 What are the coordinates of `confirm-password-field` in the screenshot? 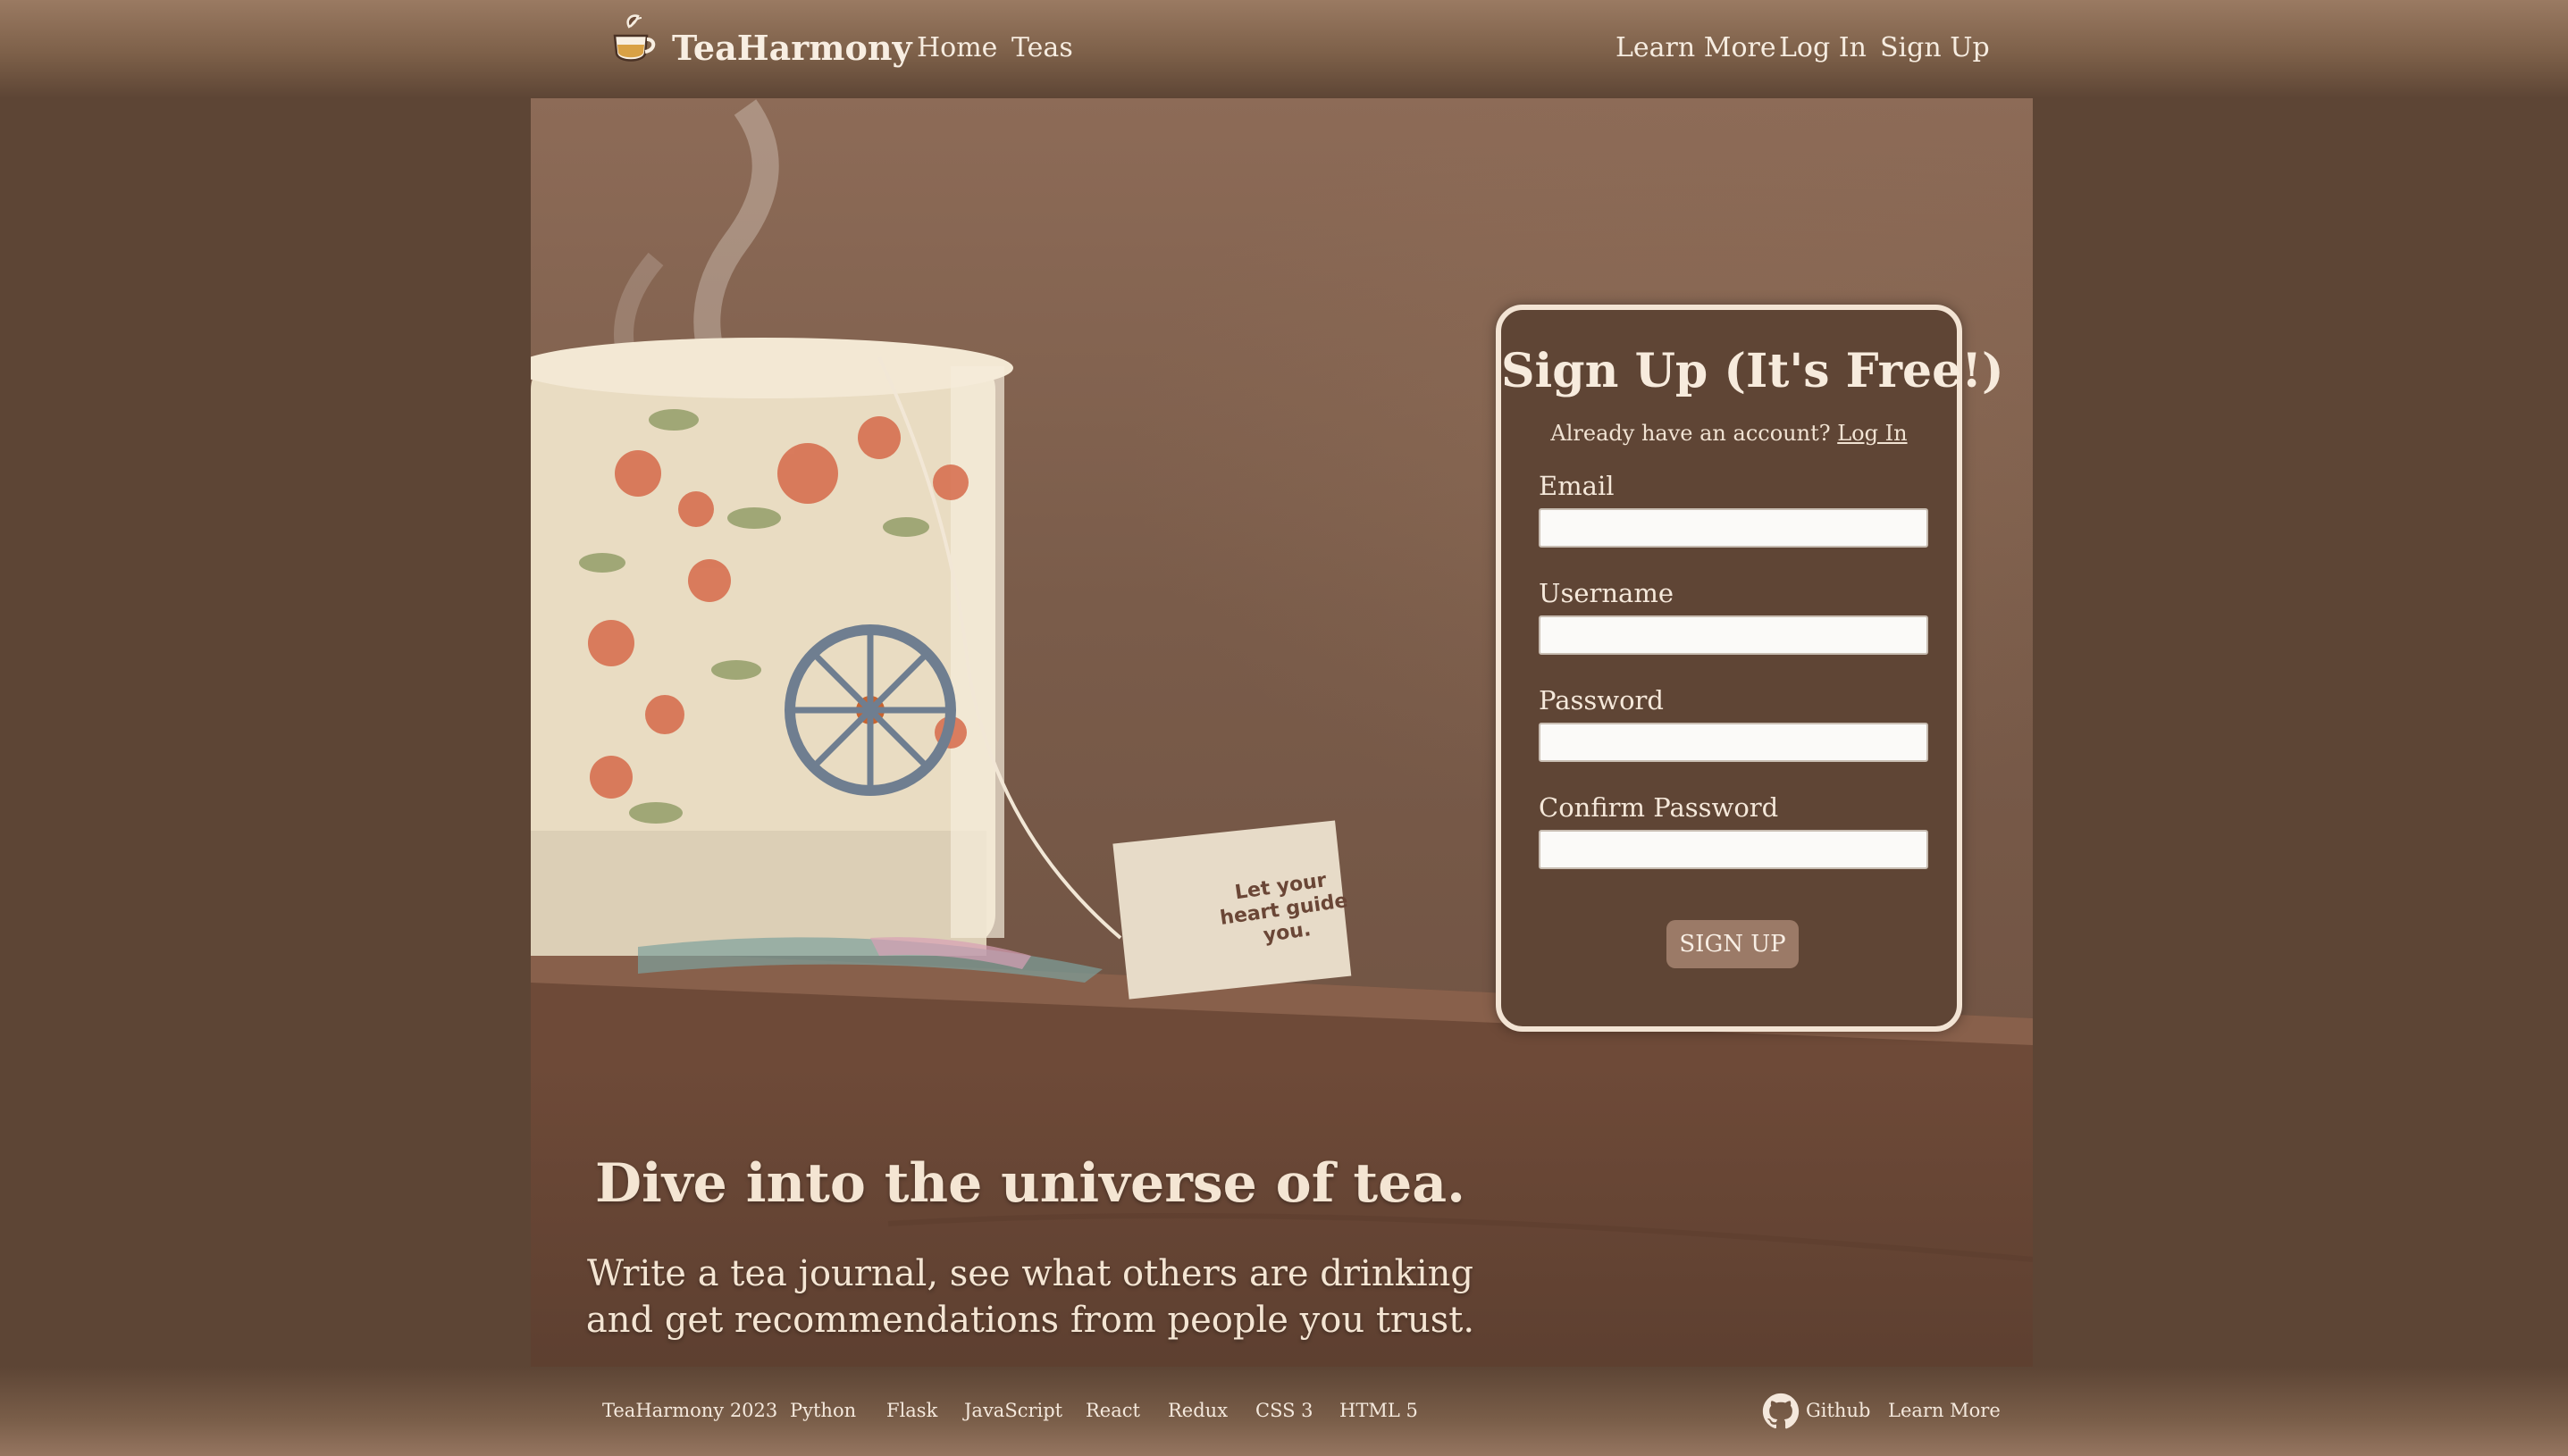 It's located at (1733, 849).